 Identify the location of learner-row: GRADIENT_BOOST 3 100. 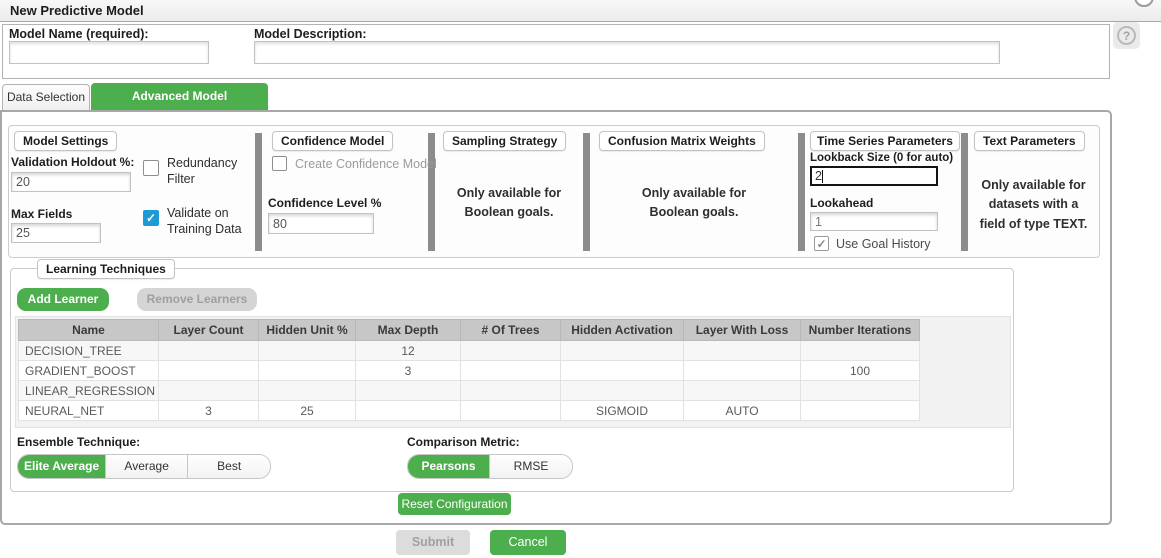
(469, 370).